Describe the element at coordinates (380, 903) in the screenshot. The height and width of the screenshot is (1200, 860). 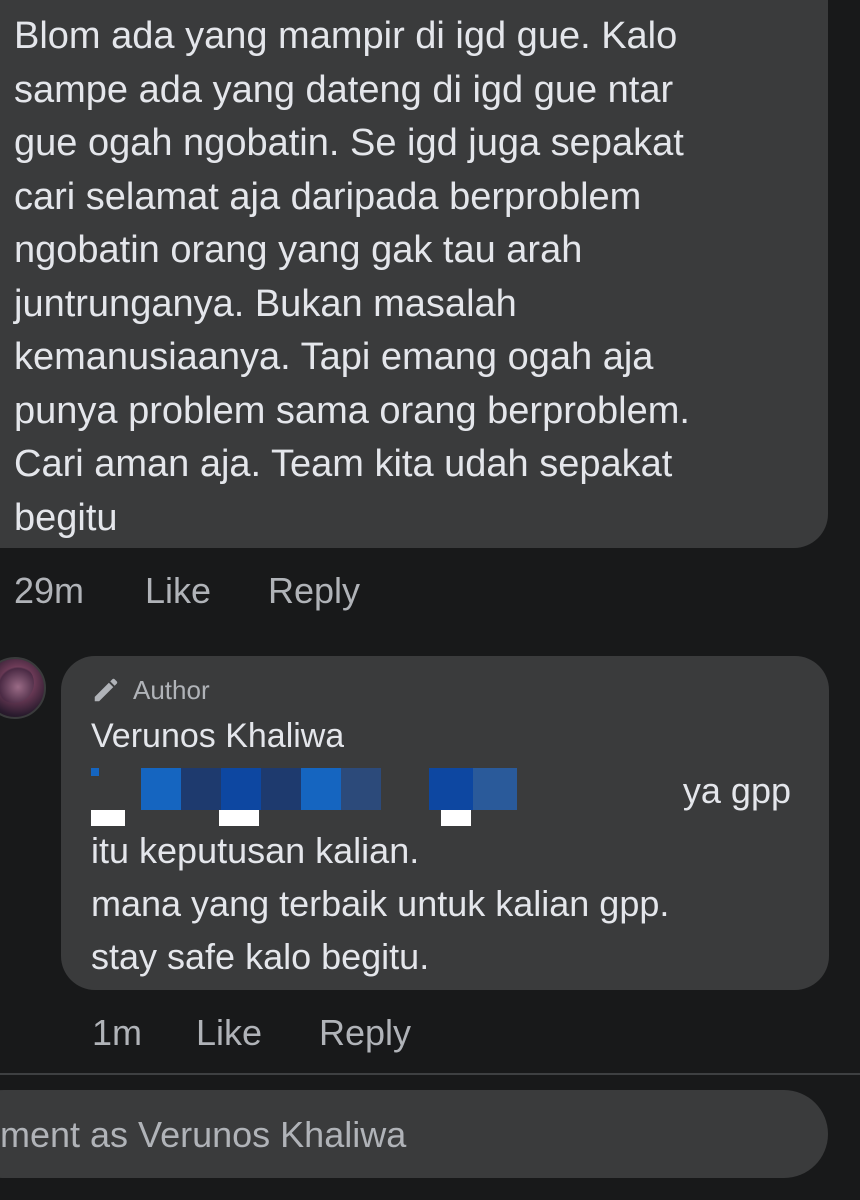
I see `reply-line: mana yang terbaik untuk kalian gpp.` at that location.